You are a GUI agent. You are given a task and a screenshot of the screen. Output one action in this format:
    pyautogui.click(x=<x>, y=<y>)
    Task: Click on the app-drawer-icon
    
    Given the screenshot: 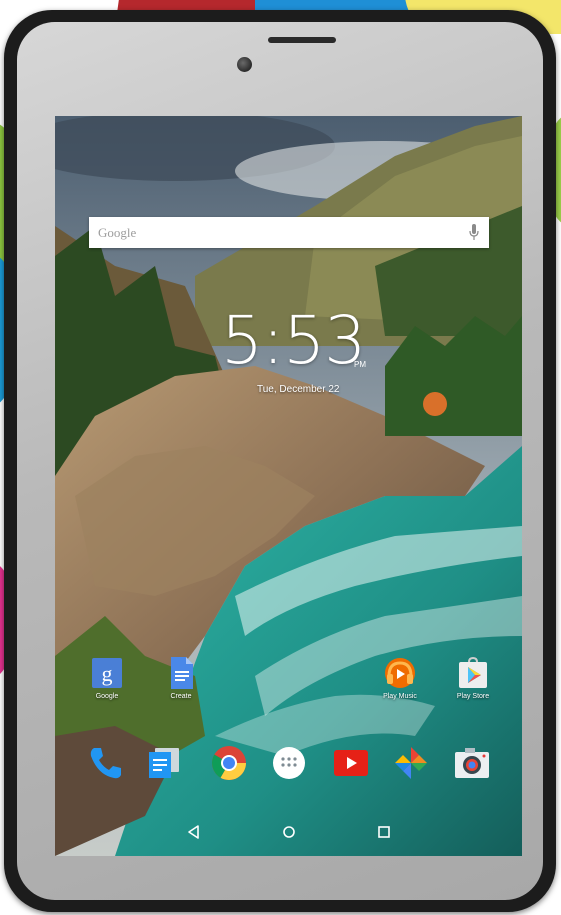 What is the action you would take?
    pyautogui.click(x=289, y=763)
    